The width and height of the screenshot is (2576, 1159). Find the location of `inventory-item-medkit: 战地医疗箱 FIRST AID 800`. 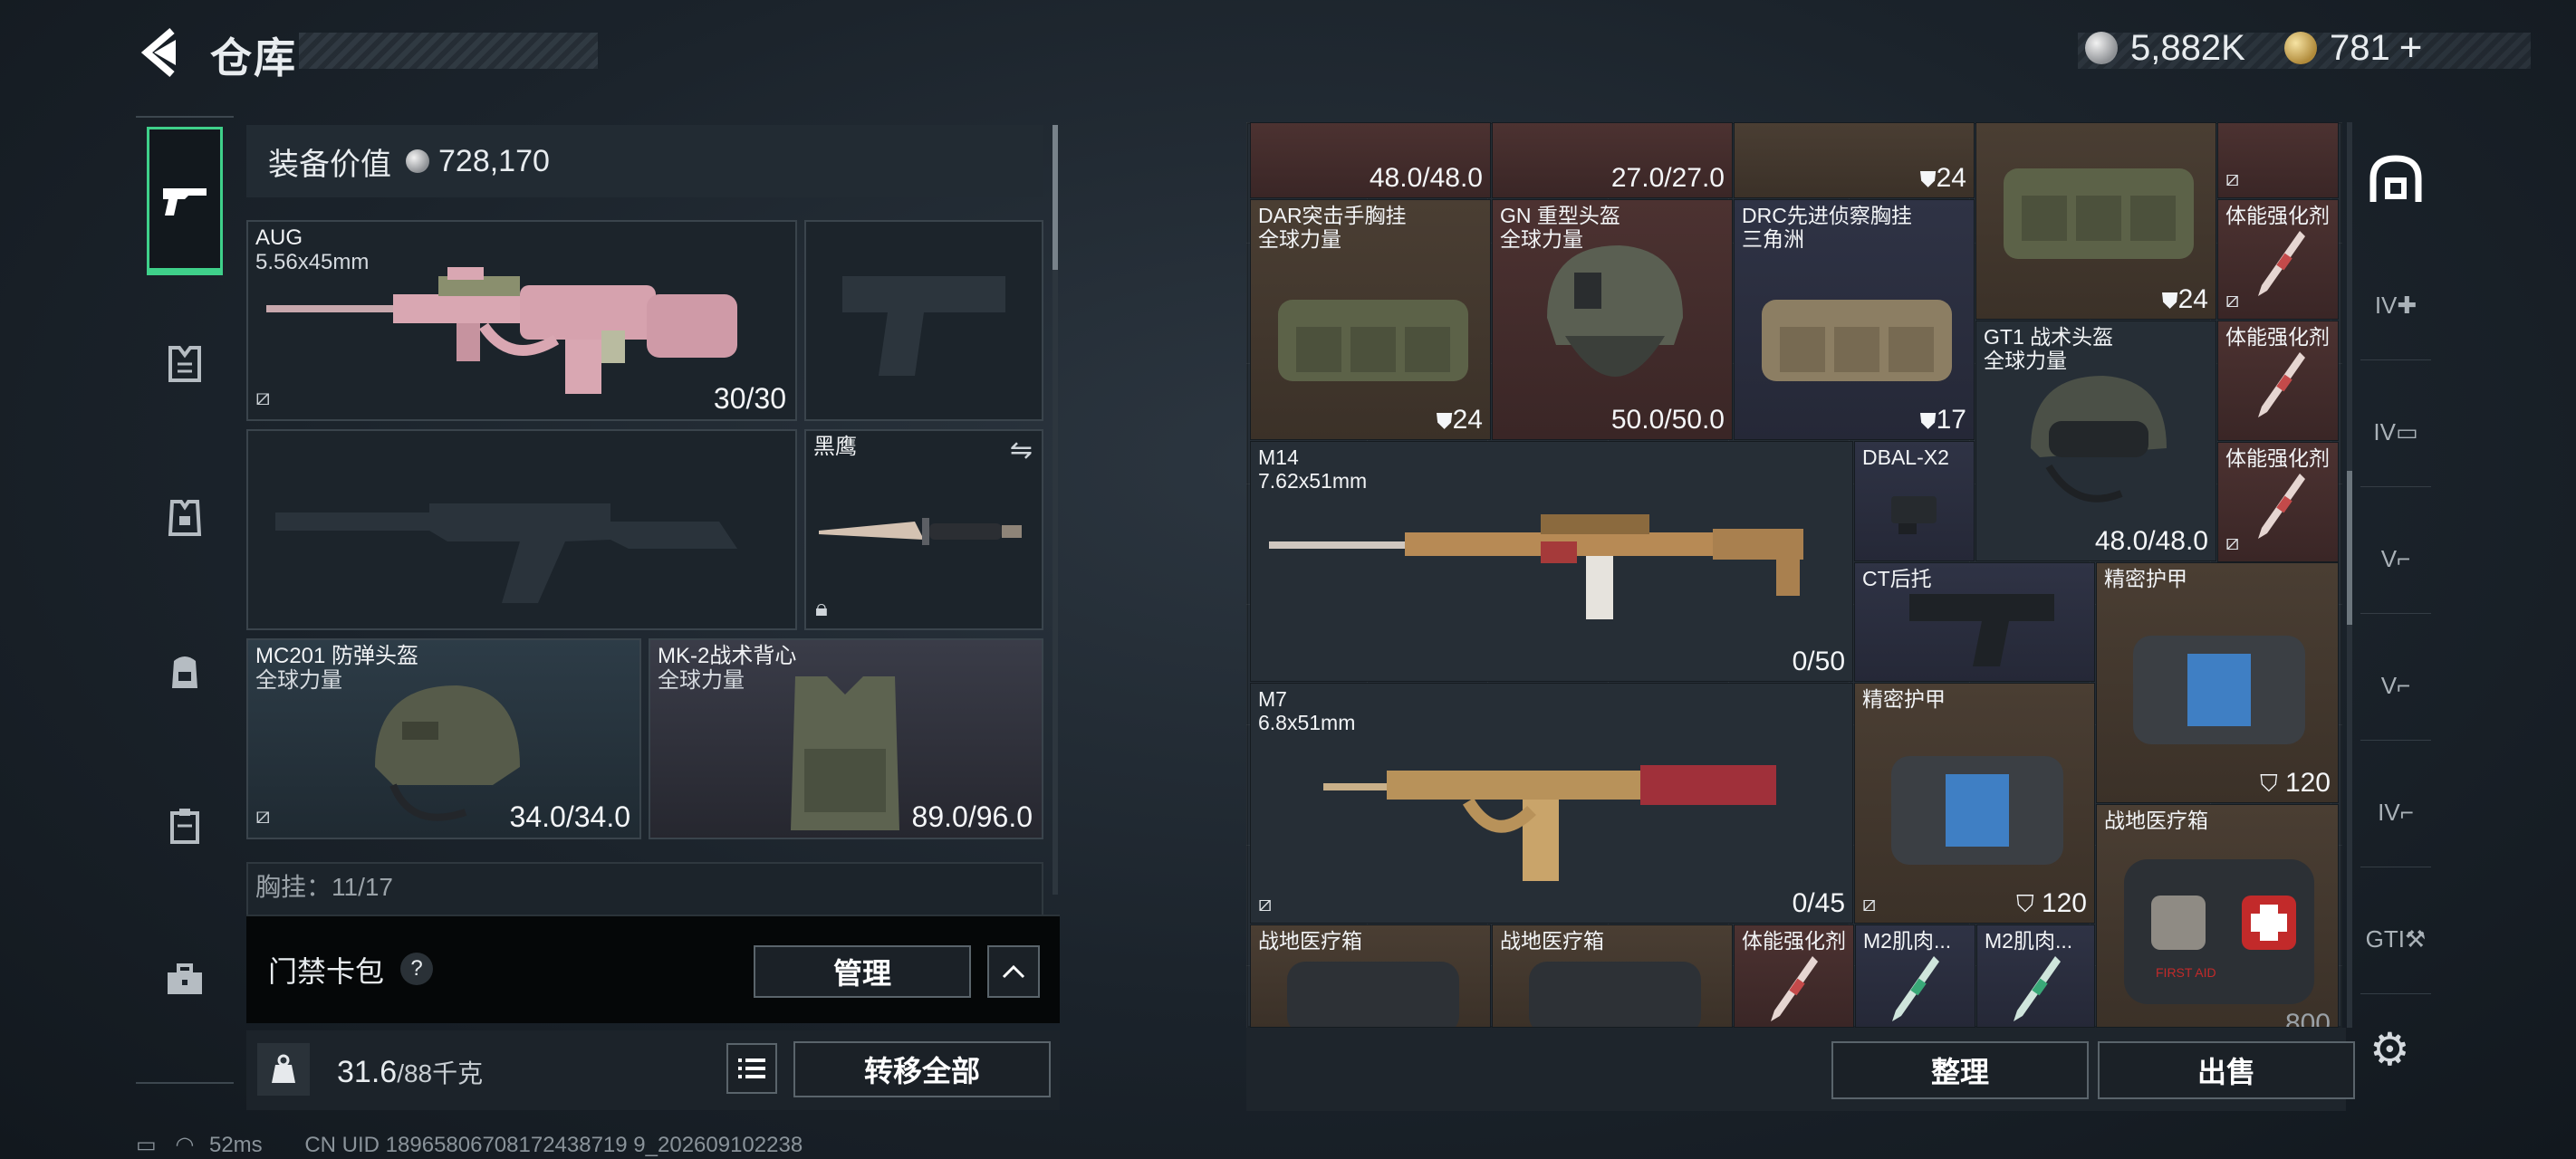

inventory-item-medkit: 战地医疗箱 FIRST AID 800 is located at coordinates (2217, 916).